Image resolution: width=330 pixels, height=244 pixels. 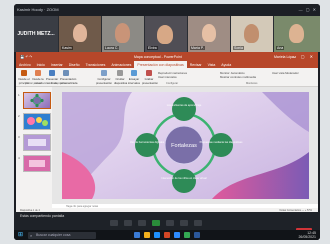 I want to click on node-right-label: Propuestas mediante las diapositivas, so click(x=222, y=142).